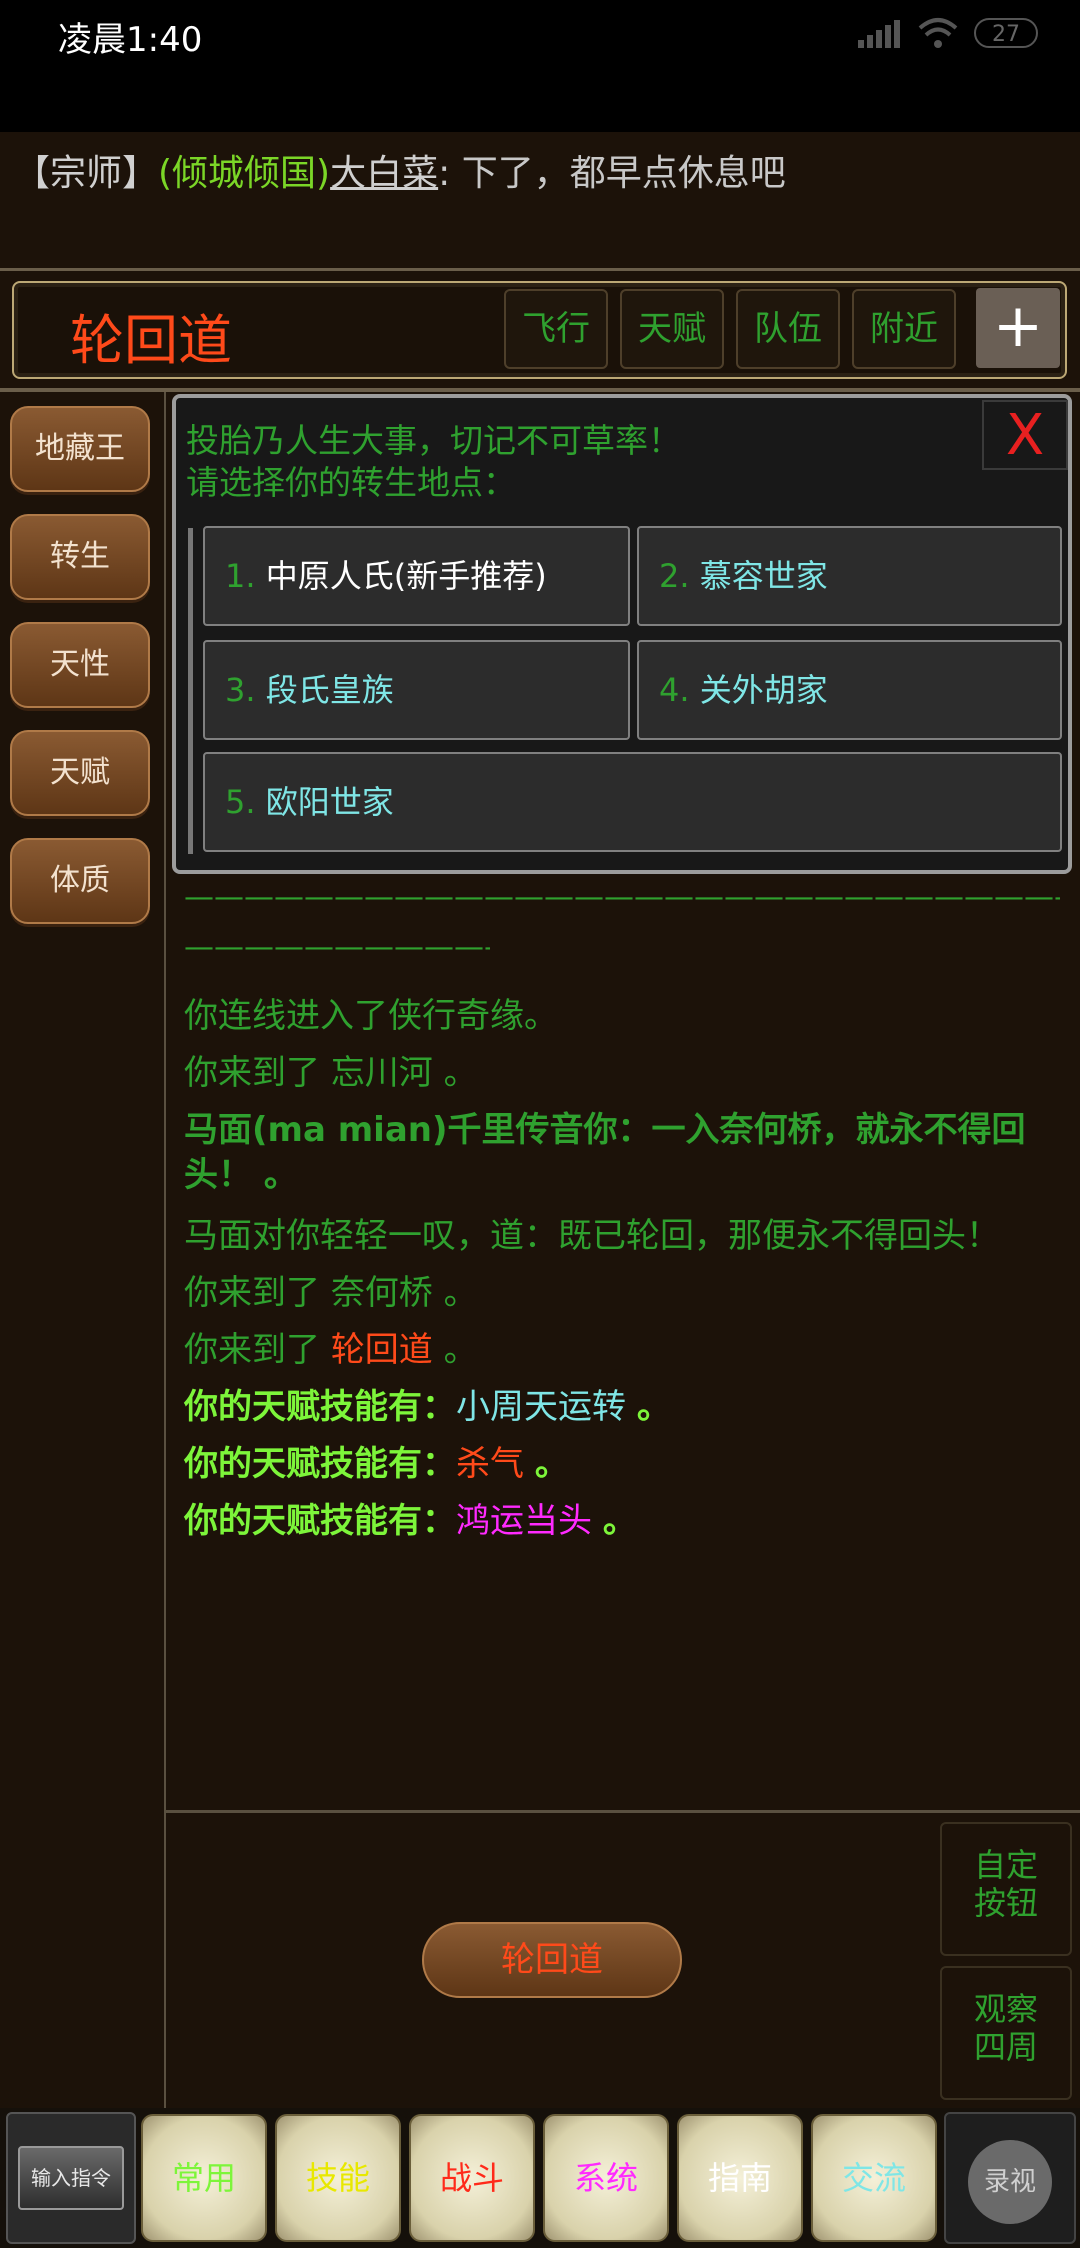 The image size is (1080, 2248). What do you see at coordinates (592, 1236) in the screenshot?
I see `log-line: 马面对你轻轻一叹，道：既已轮回，那便永不得回头！` at bounding box center [592, 1236].